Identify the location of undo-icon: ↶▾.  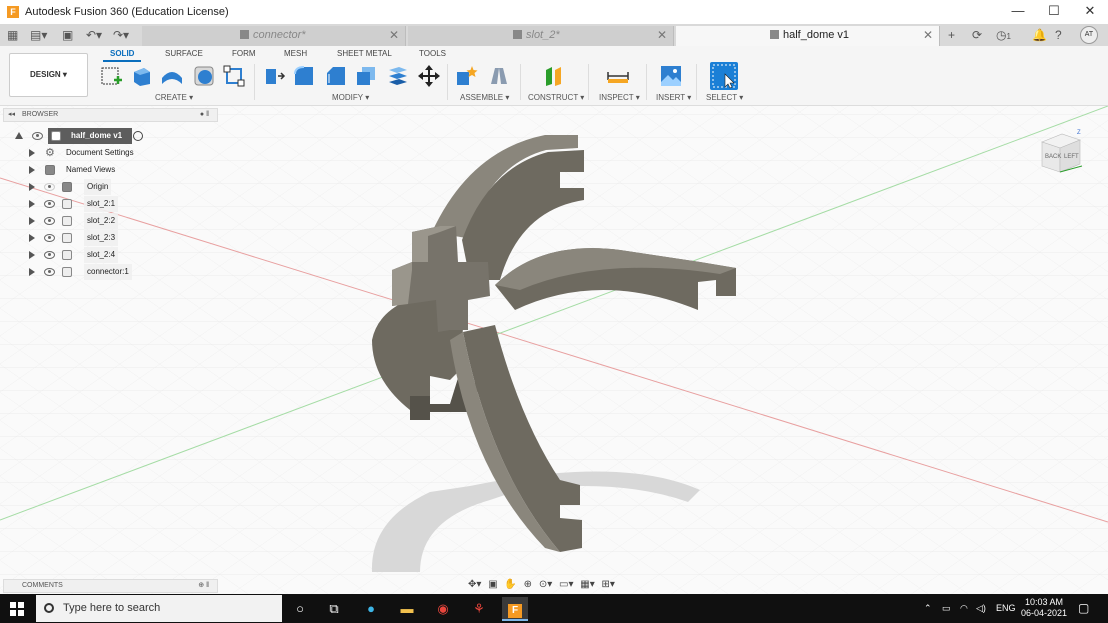
(94, 35).